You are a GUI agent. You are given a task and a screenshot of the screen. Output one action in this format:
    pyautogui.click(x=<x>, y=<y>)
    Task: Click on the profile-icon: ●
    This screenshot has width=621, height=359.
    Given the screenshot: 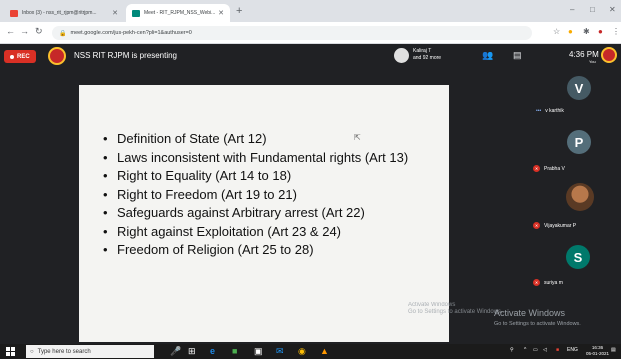 What is the action you would take?
    pyautogui.click(x=600, y=31)
    